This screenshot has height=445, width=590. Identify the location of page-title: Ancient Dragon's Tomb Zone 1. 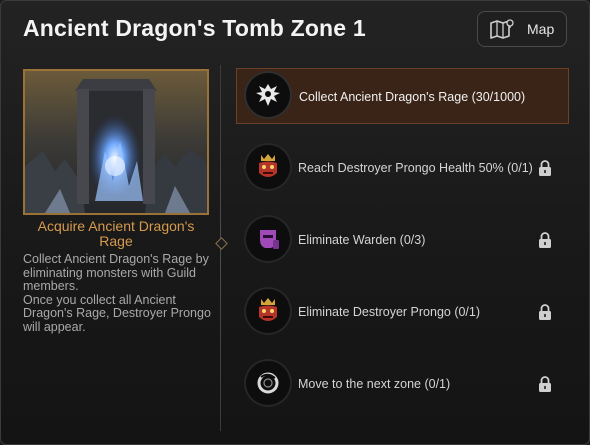
(194, 28).